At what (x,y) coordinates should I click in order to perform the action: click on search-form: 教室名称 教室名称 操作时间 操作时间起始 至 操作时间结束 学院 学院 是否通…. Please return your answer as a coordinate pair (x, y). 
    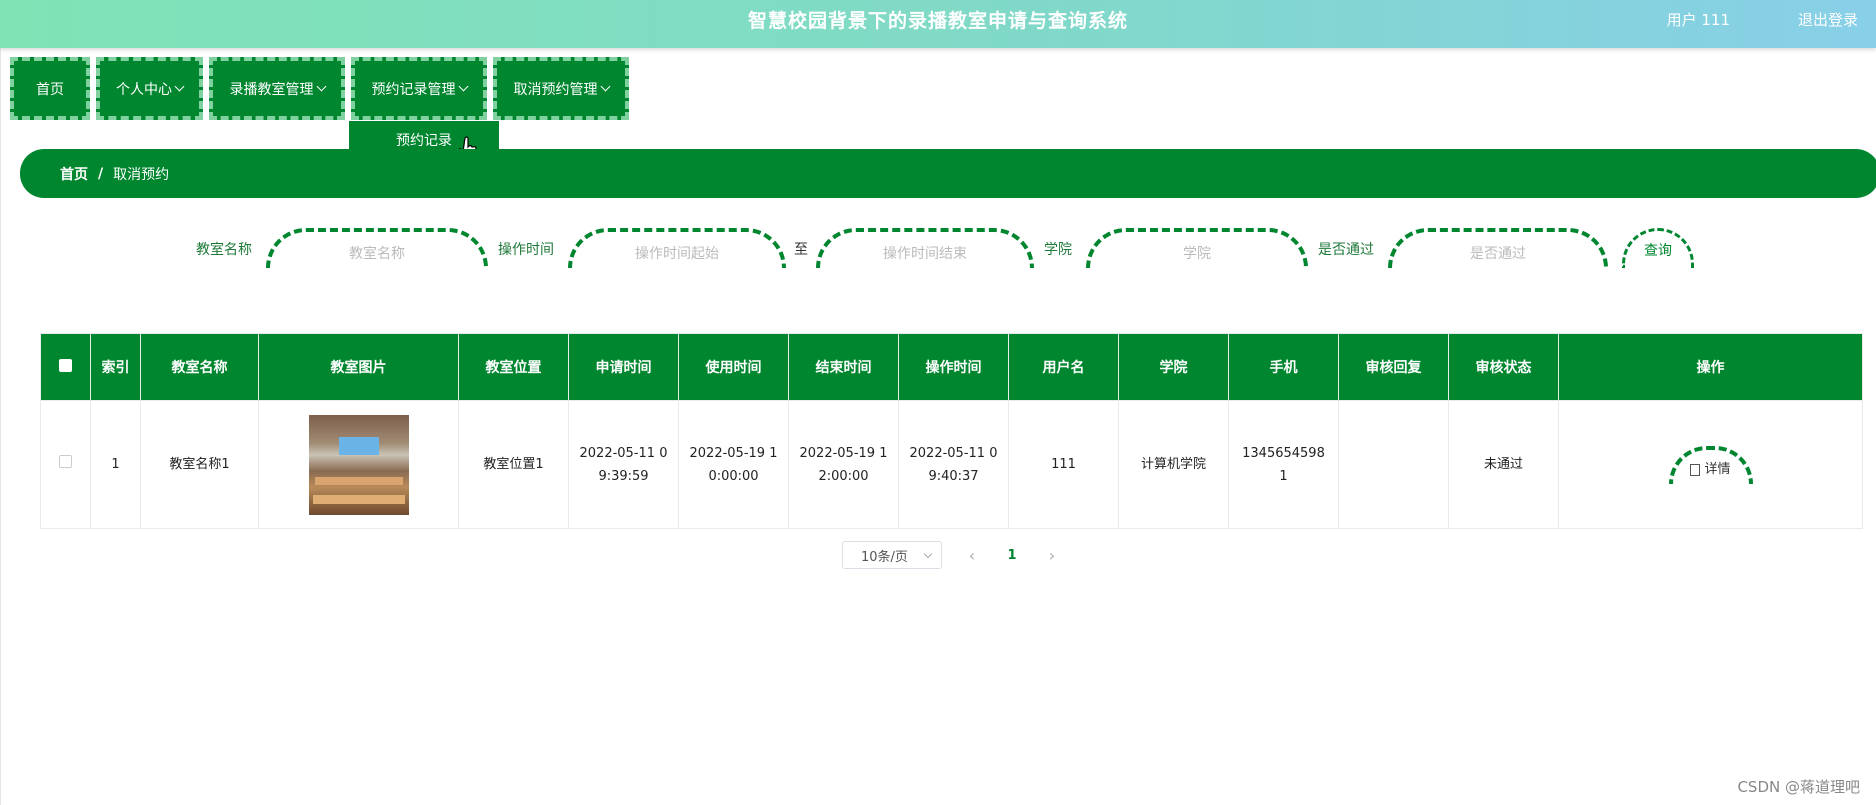
    Looking at the image, I should click on (938, 248).